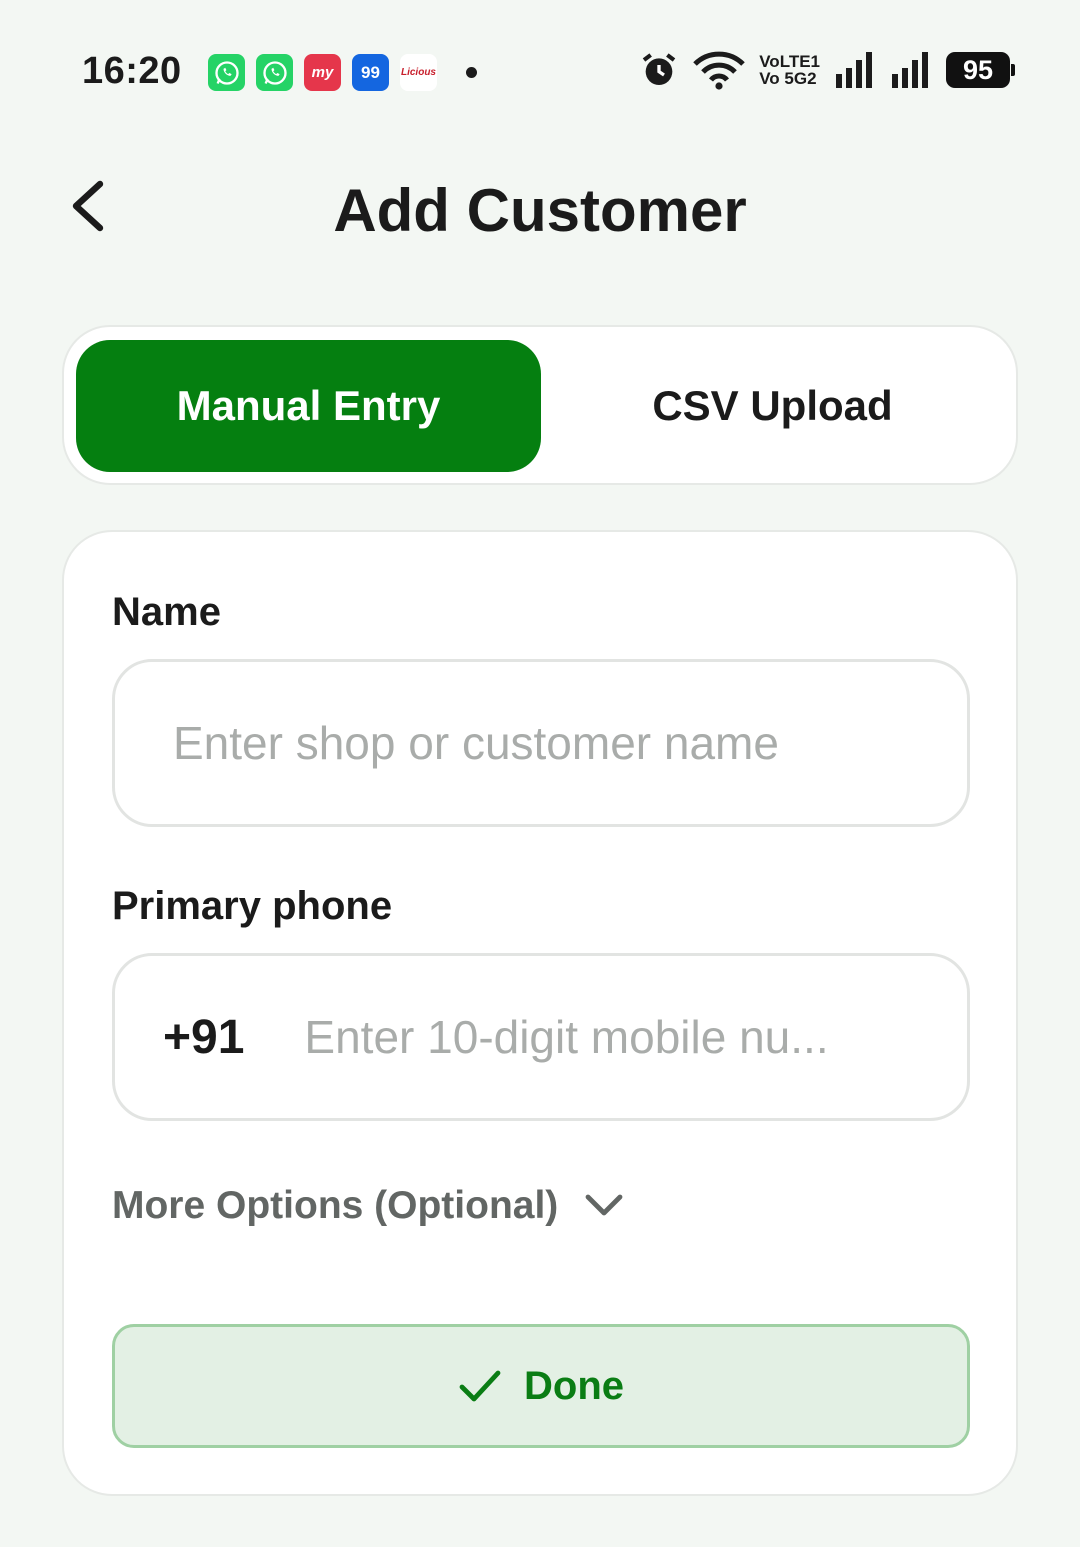 The height and width of the screenshot is (1547, 1080). What do you see at coordinates (635, 1037) in the screenshot?
I see `phone-input` at bounding box center [635, 1037].